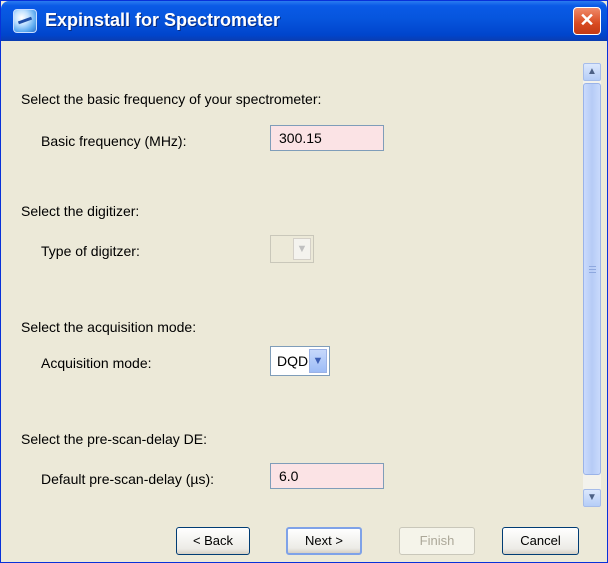  What do you see at coordinates (293, 361) in the screenshot?
I see `acquisition-mode-value: DQD` at bounding box center [293, 361].